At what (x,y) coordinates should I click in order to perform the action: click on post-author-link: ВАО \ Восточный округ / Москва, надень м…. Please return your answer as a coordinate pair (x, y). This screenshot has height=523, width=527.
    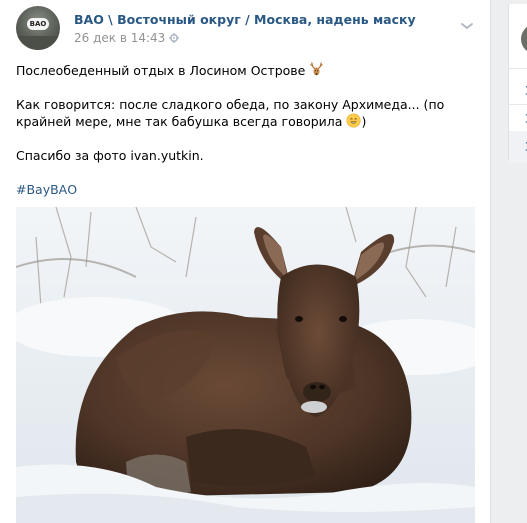
    Looking at the image, I should click on (245, 19).